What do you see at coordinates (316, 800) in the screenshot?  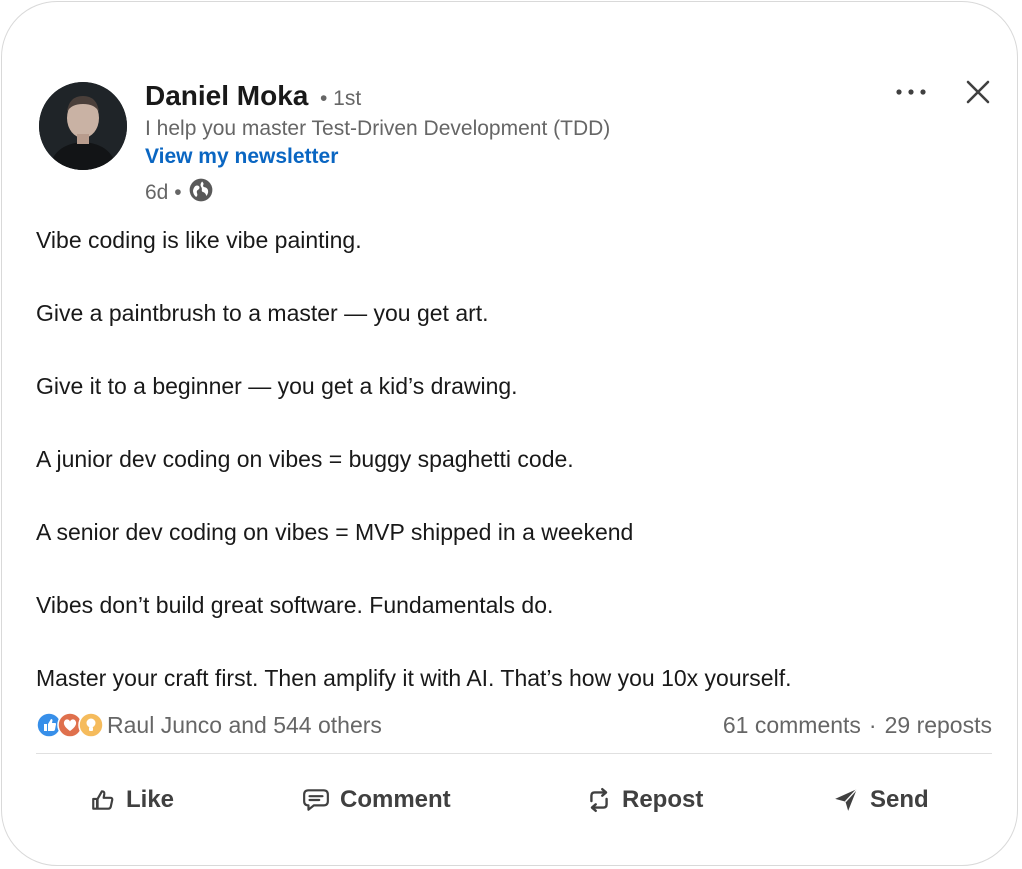 I see `comment-icon` at bounding box center [316, 800].